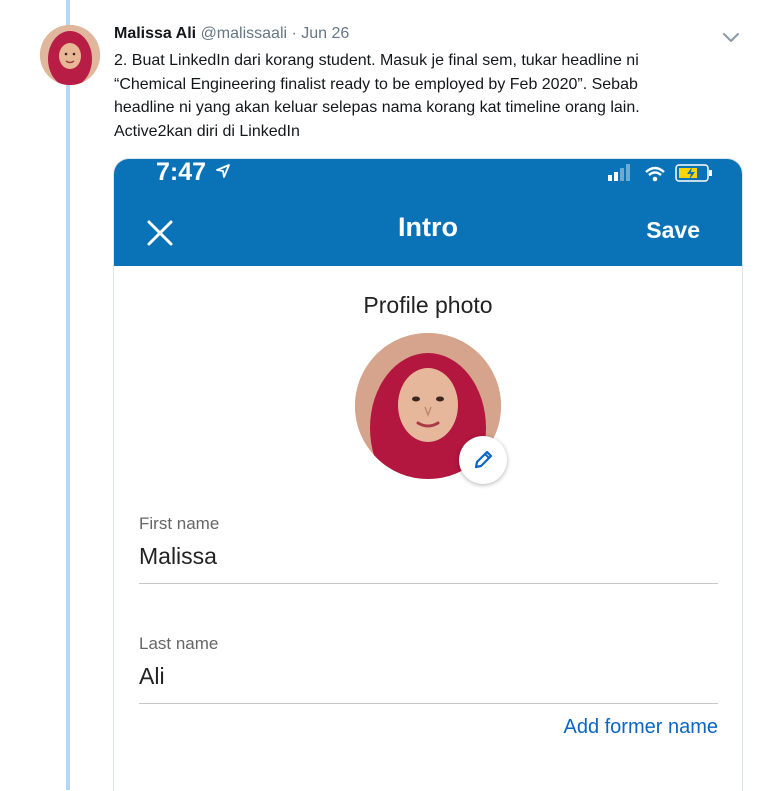 The image size is (778, 791). I want to click on first-name-underline, so click(428, 583).